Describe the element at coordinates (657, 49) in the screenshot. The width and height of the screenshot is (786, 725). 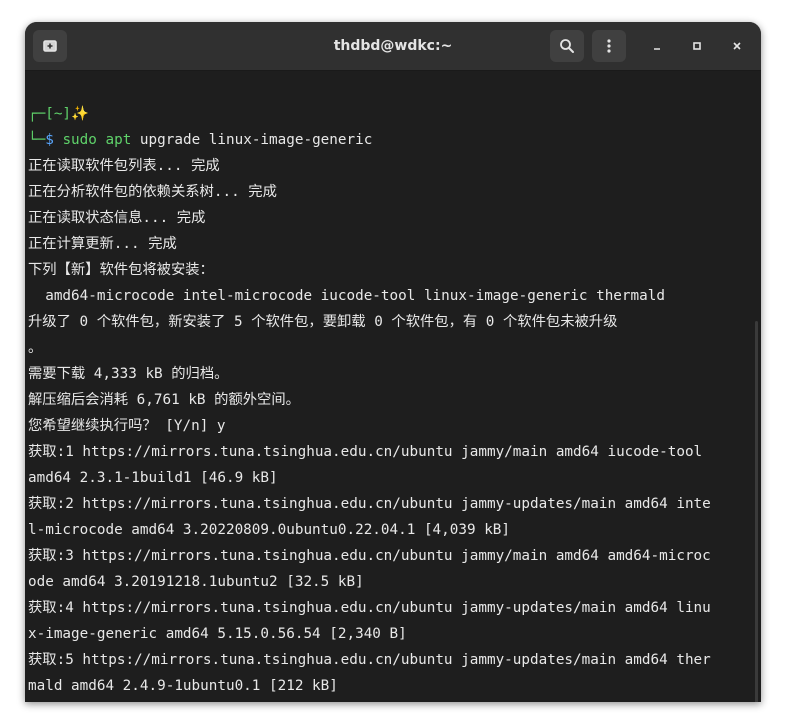
I see `minimize-icon` at that location.